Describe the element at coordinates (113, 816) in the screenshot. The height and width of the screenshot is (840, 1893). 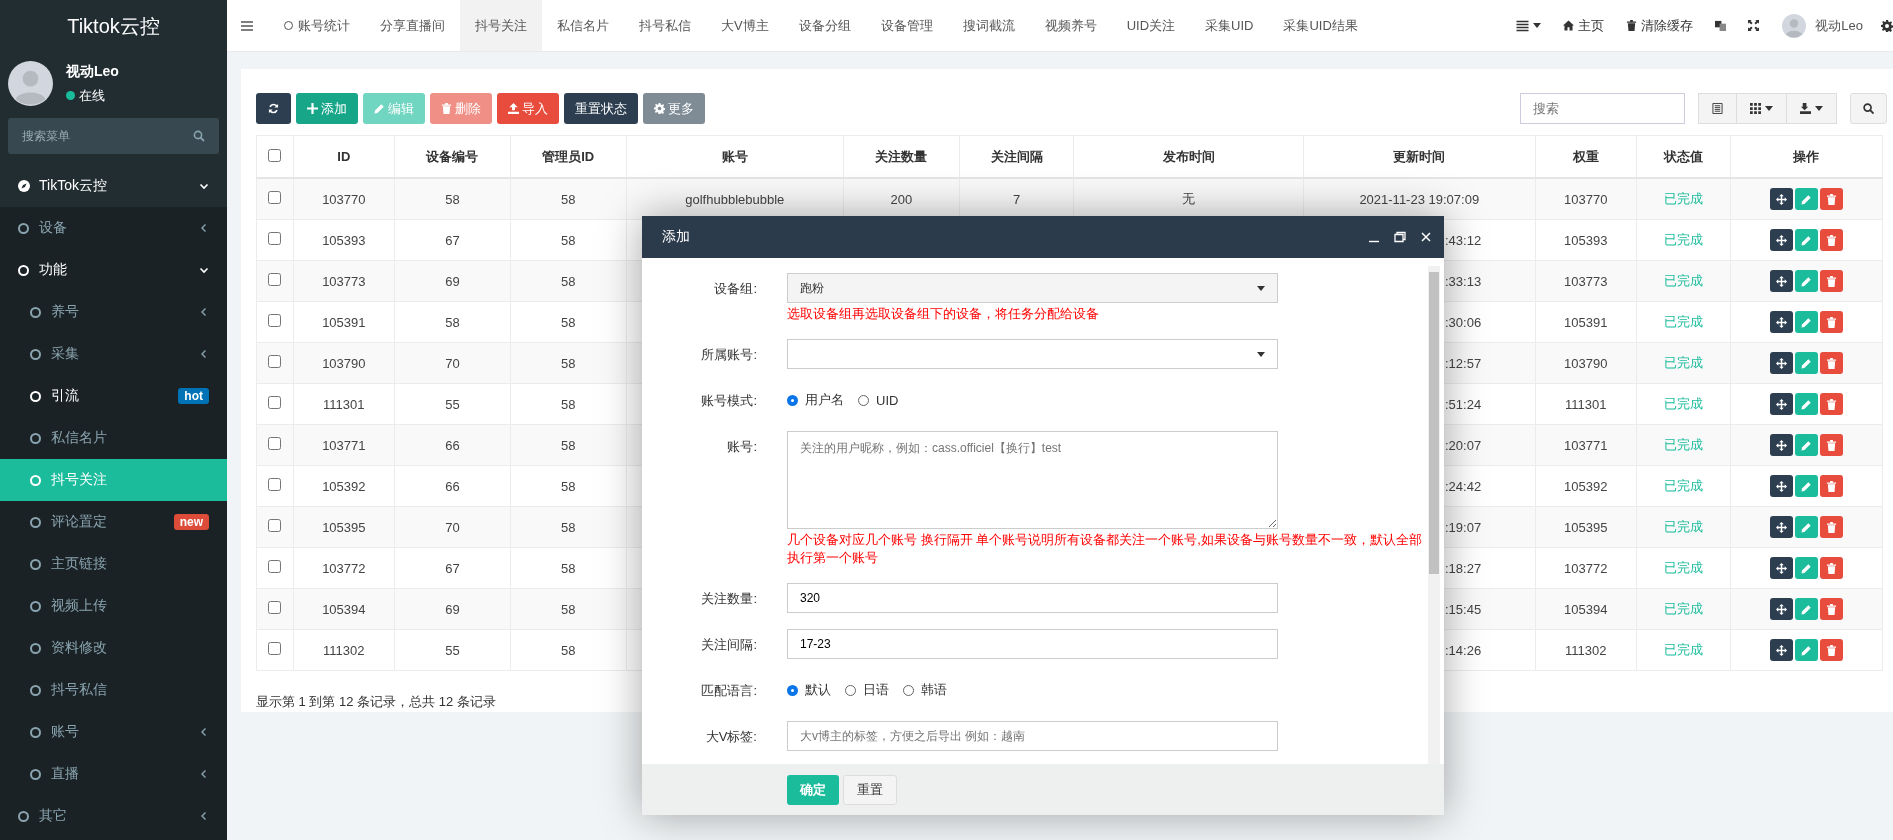
I see `menu-item: 其它` at that location.